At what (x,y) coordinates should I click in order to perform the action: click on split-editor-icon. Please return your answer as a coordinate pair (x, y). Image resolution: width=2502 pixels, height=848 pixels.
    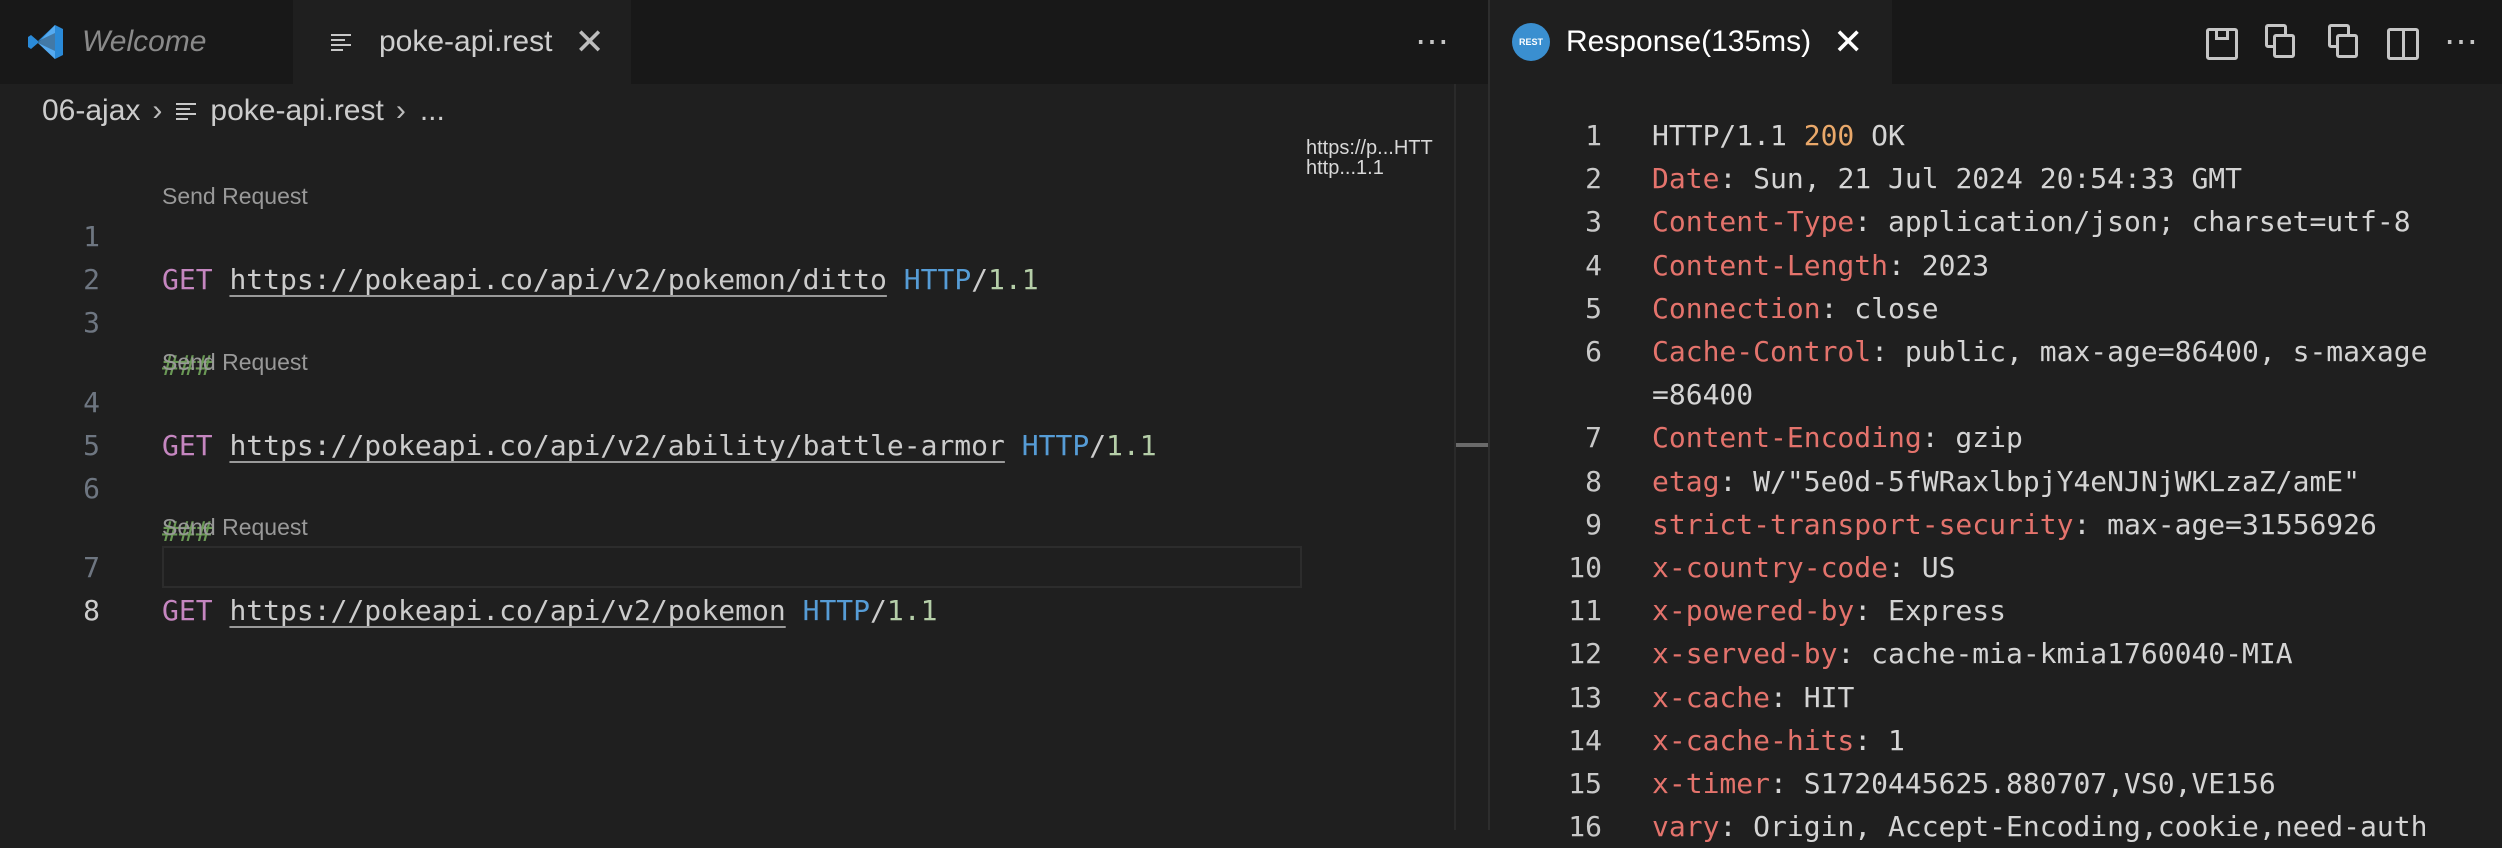
    Looking at the image, I should click on (2403, 44).